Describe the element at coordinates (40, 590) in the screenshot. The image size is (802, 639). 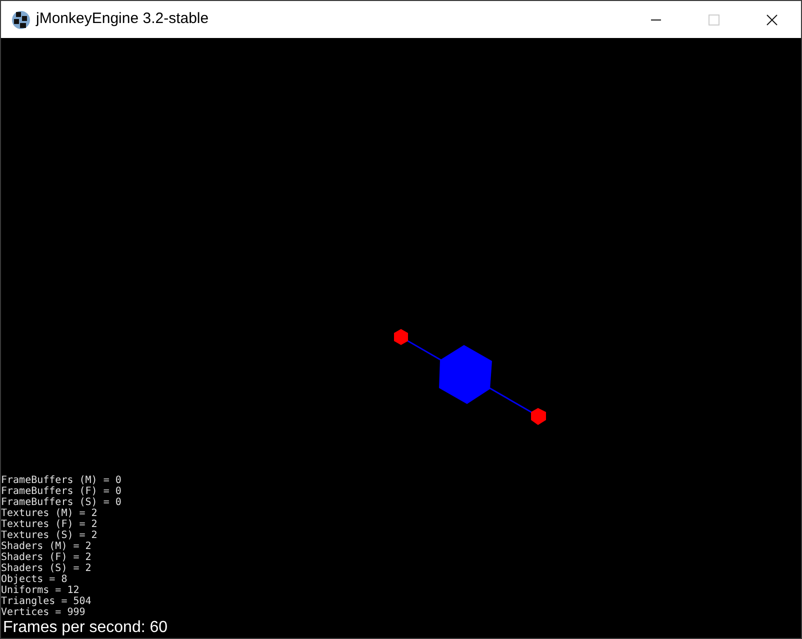
I see `stat-line: Uniforms = 12` at that location.